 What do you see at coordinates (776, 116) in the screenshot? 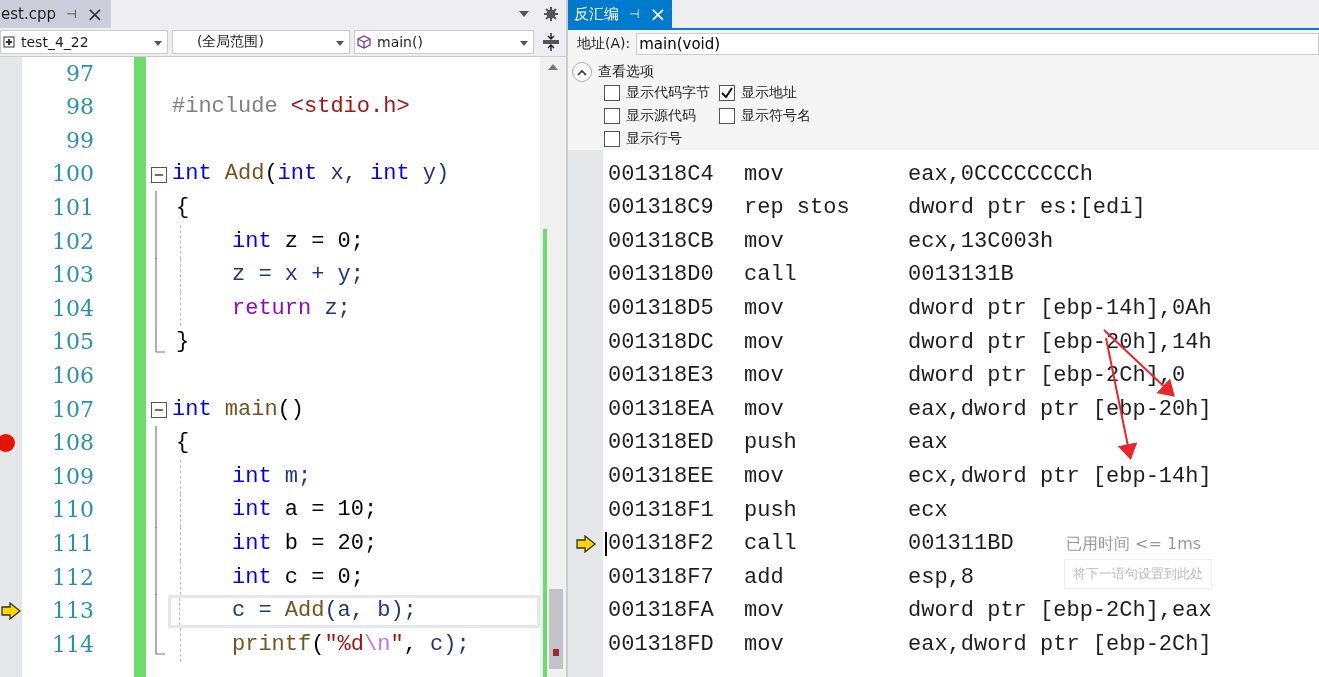
I see `checkbox-label: 显示符号名` at bounding box center [776, 116].